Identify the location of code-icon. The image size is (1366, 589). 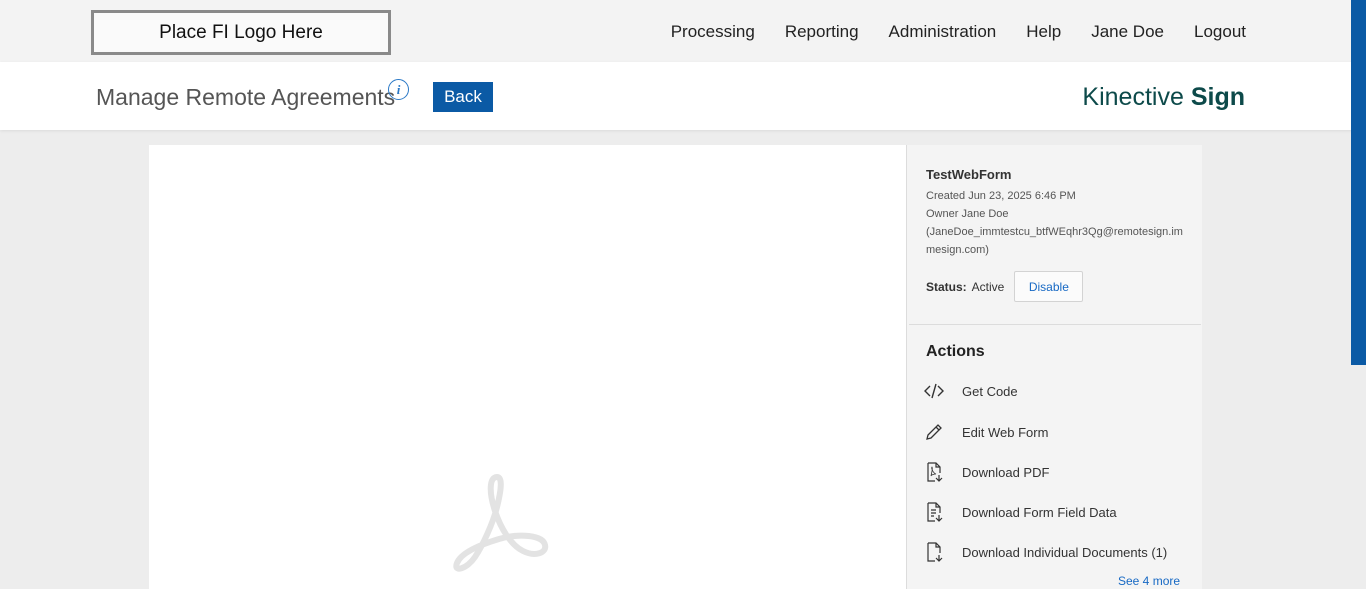
(934, 391).